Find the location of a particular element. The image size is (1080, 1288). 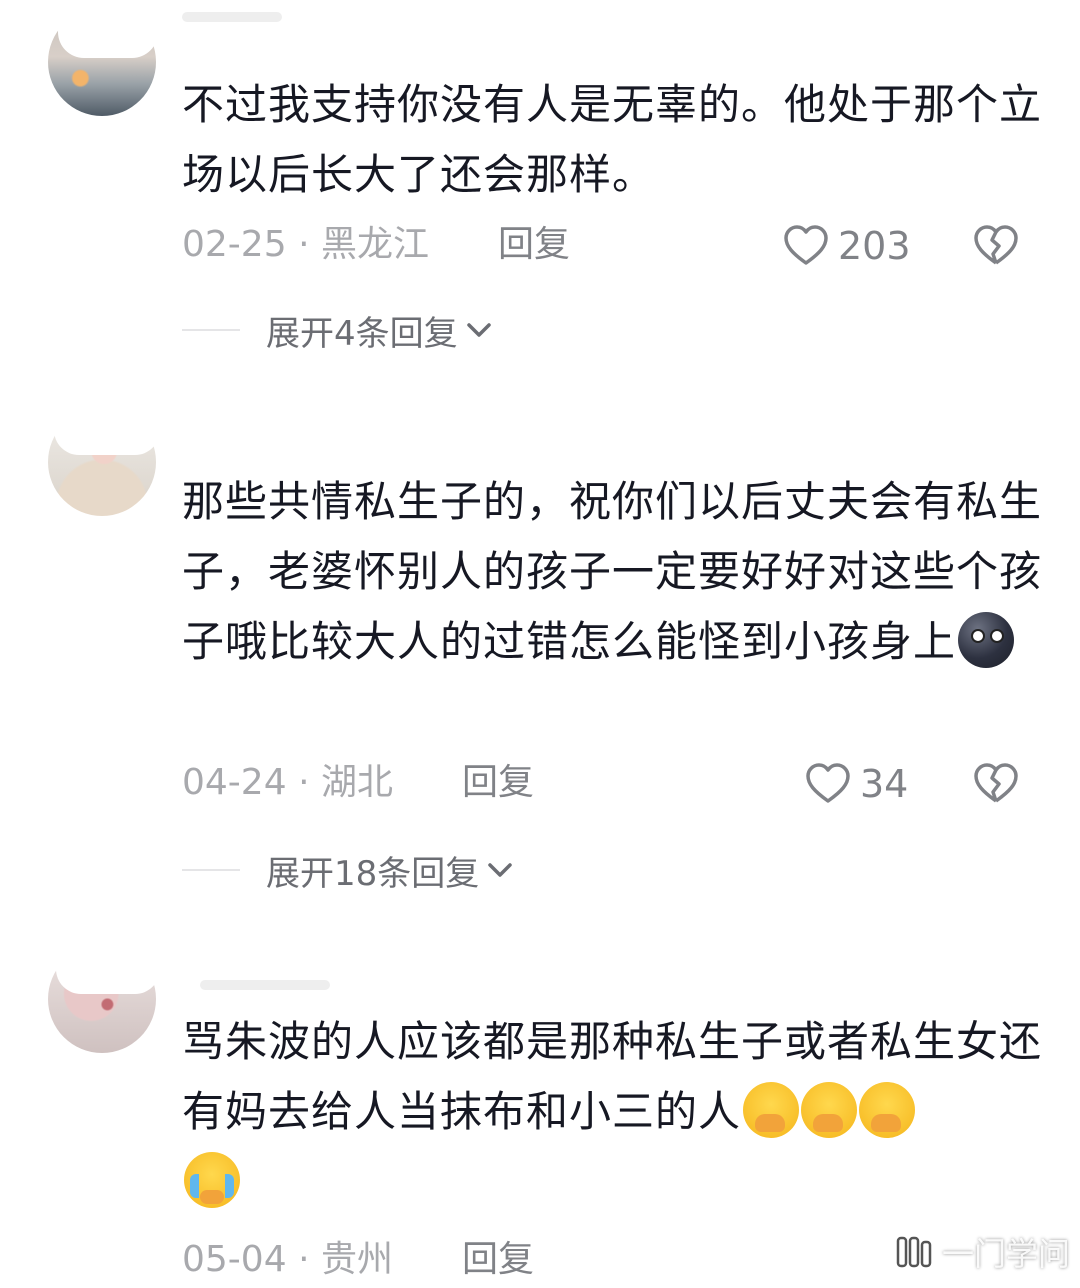

comment-date: 02-25 · 黑龙江 is located at coordinates (305, 244).